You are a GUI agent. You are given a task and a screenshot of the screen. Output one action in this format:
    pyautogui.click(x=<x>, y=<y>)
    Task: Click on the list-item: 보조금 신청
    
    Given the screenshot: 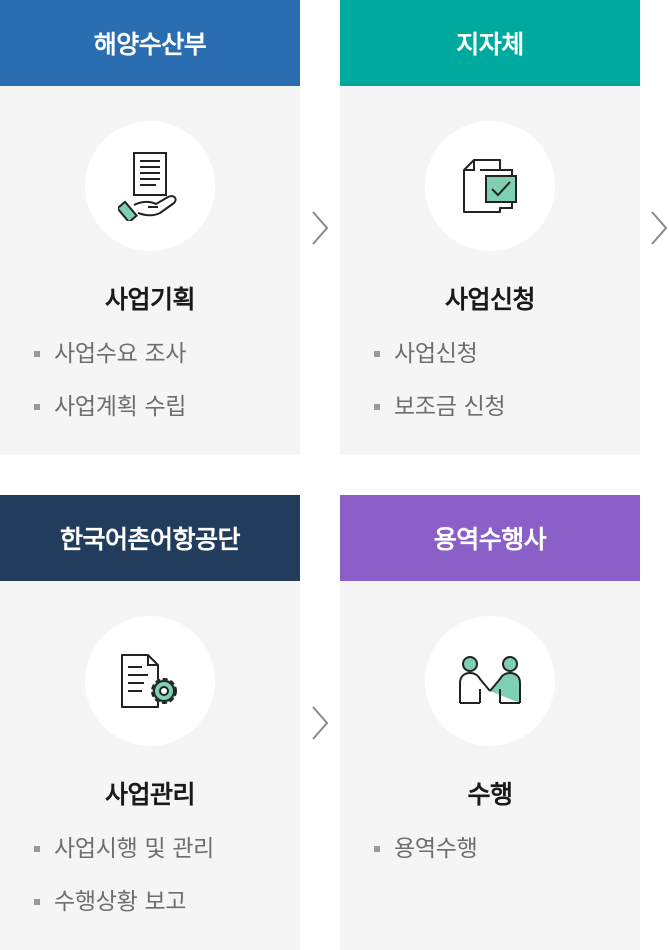 What is the action you would take?
    pyautogui.click(x=440, y=415)
    